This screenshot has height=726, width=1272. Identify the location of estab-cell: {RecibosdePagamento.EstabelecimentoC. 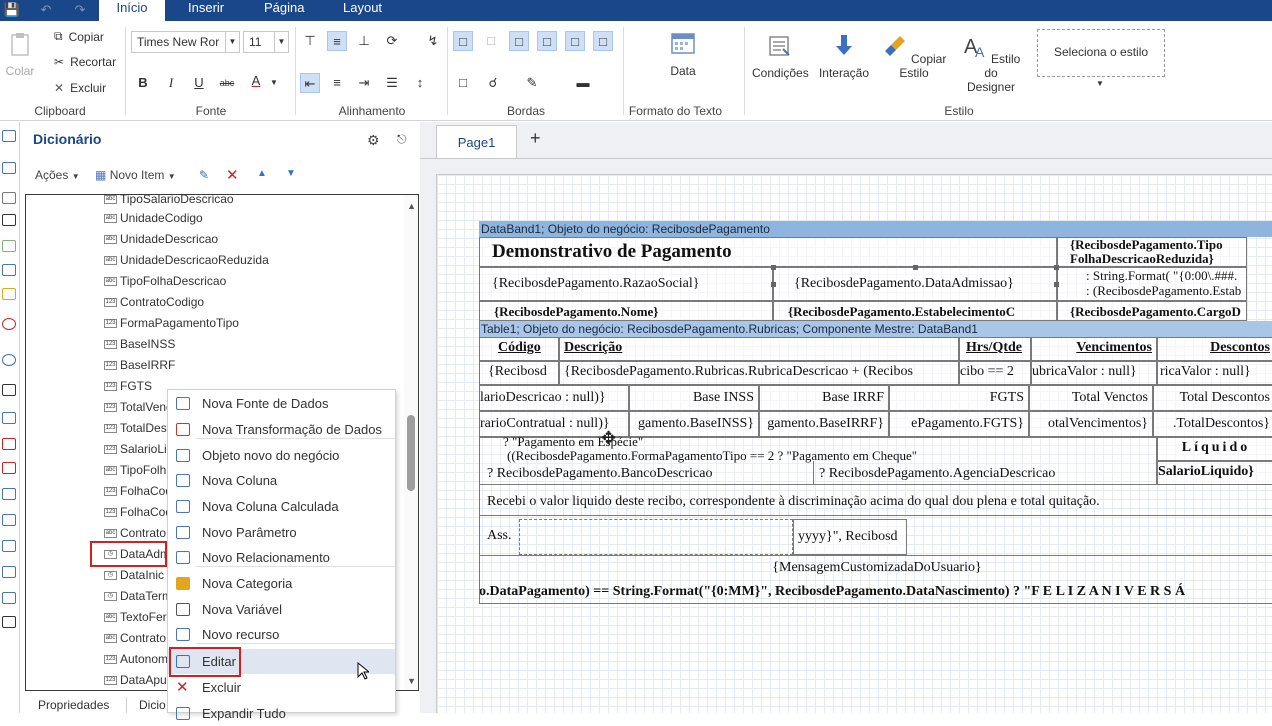
(915, 311).